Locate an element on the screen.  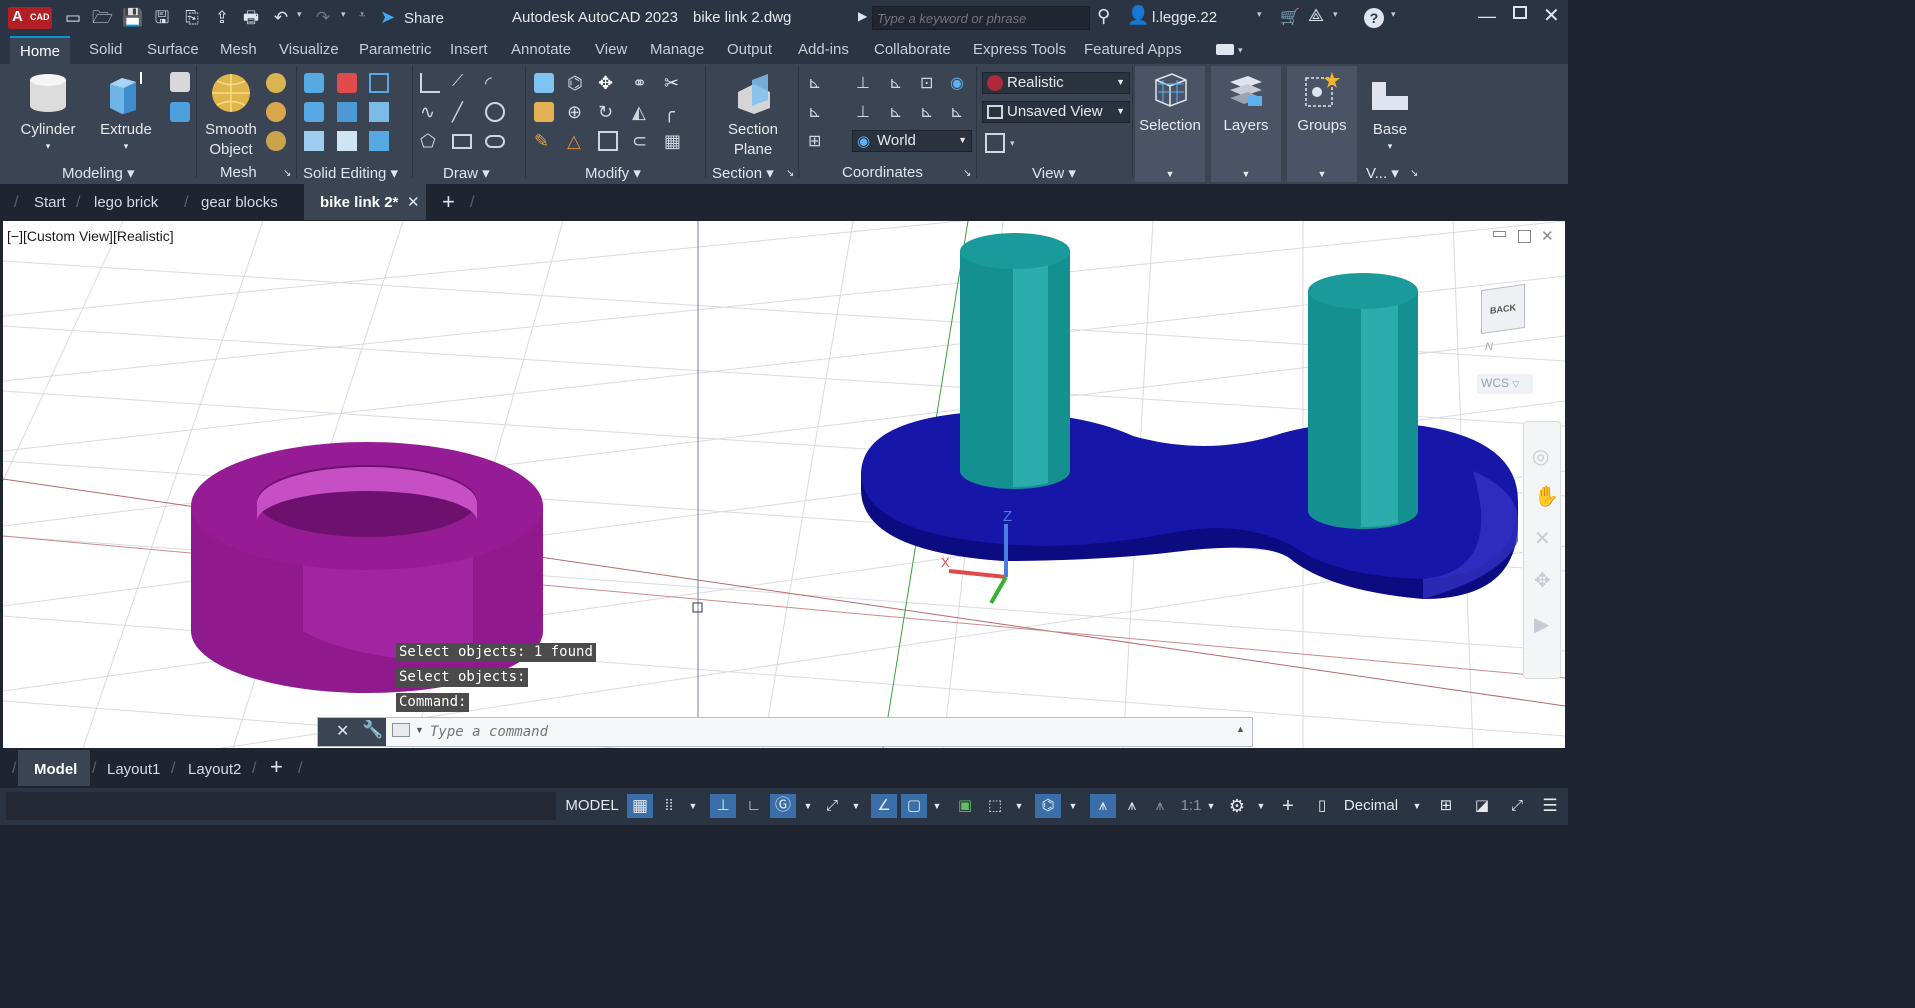
minimize-icon: — is located at coordinates (1487, 16).